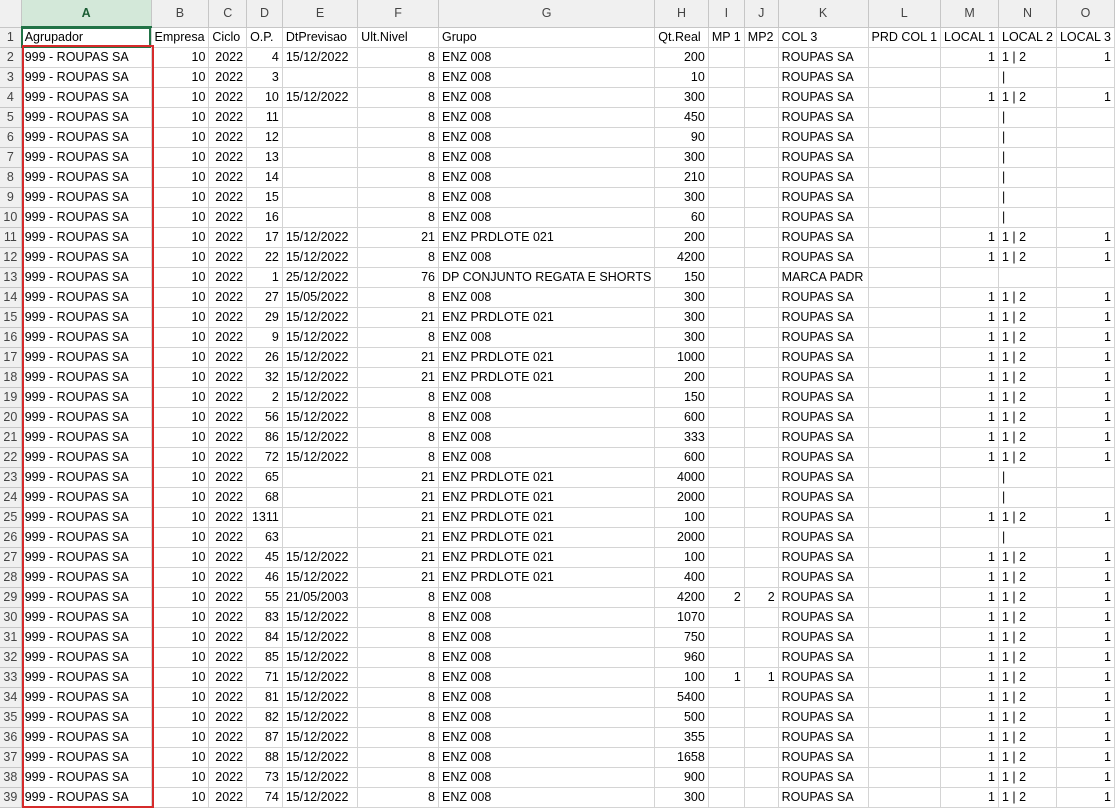  I want to click on cell: 2, so click(761, 597).